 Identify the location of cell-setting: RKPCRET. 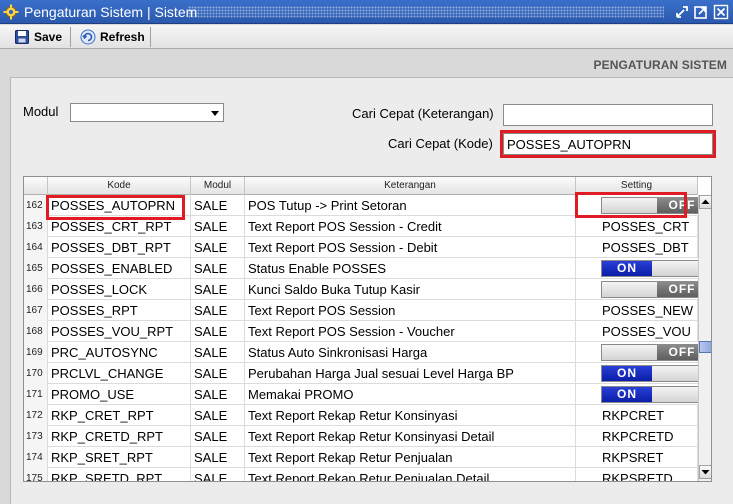
(637, 415).